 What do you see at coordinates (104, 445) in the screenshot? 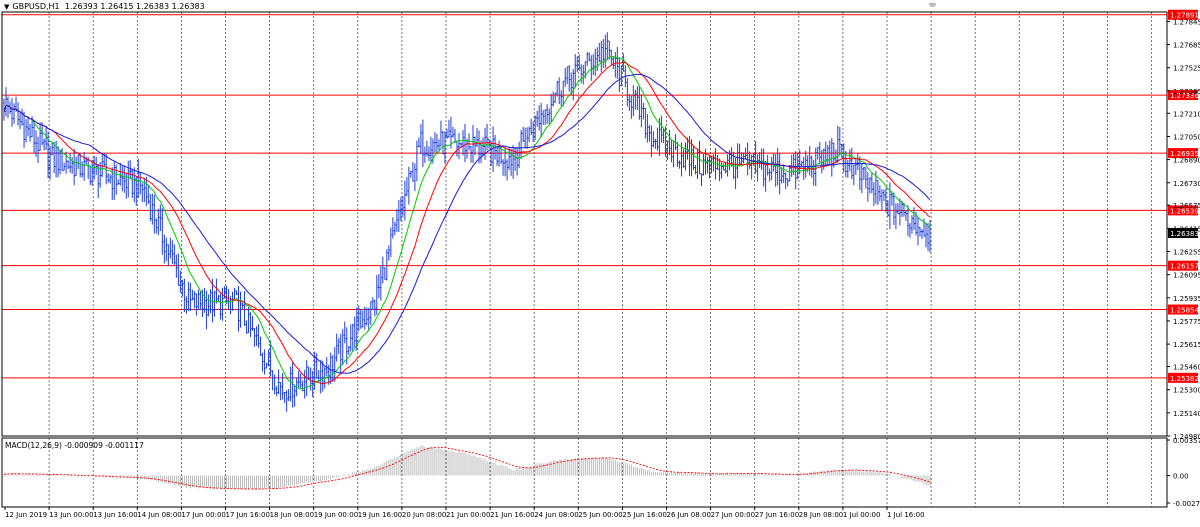
I see `macd-values: -0.000909 -0.001117` at bounding box center [104, 445].